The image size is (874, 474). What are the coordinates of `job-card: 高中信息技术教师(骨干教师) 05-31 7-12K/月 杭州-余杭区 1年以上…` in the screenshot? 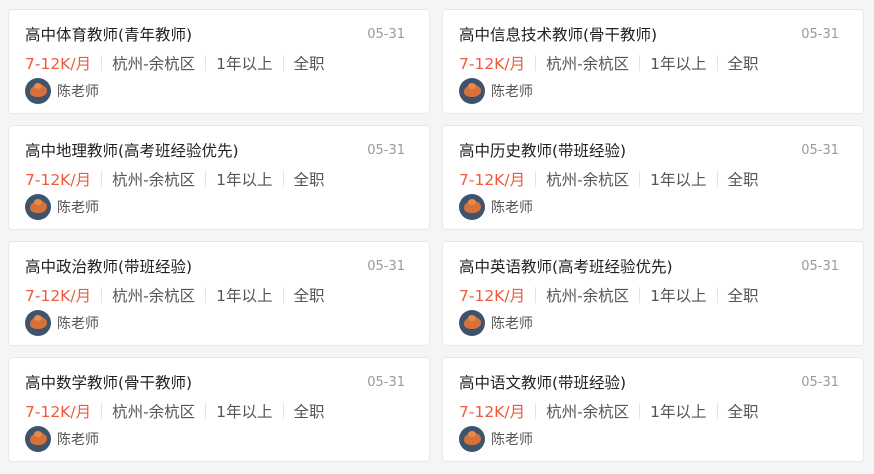 It's located at (653, 61).